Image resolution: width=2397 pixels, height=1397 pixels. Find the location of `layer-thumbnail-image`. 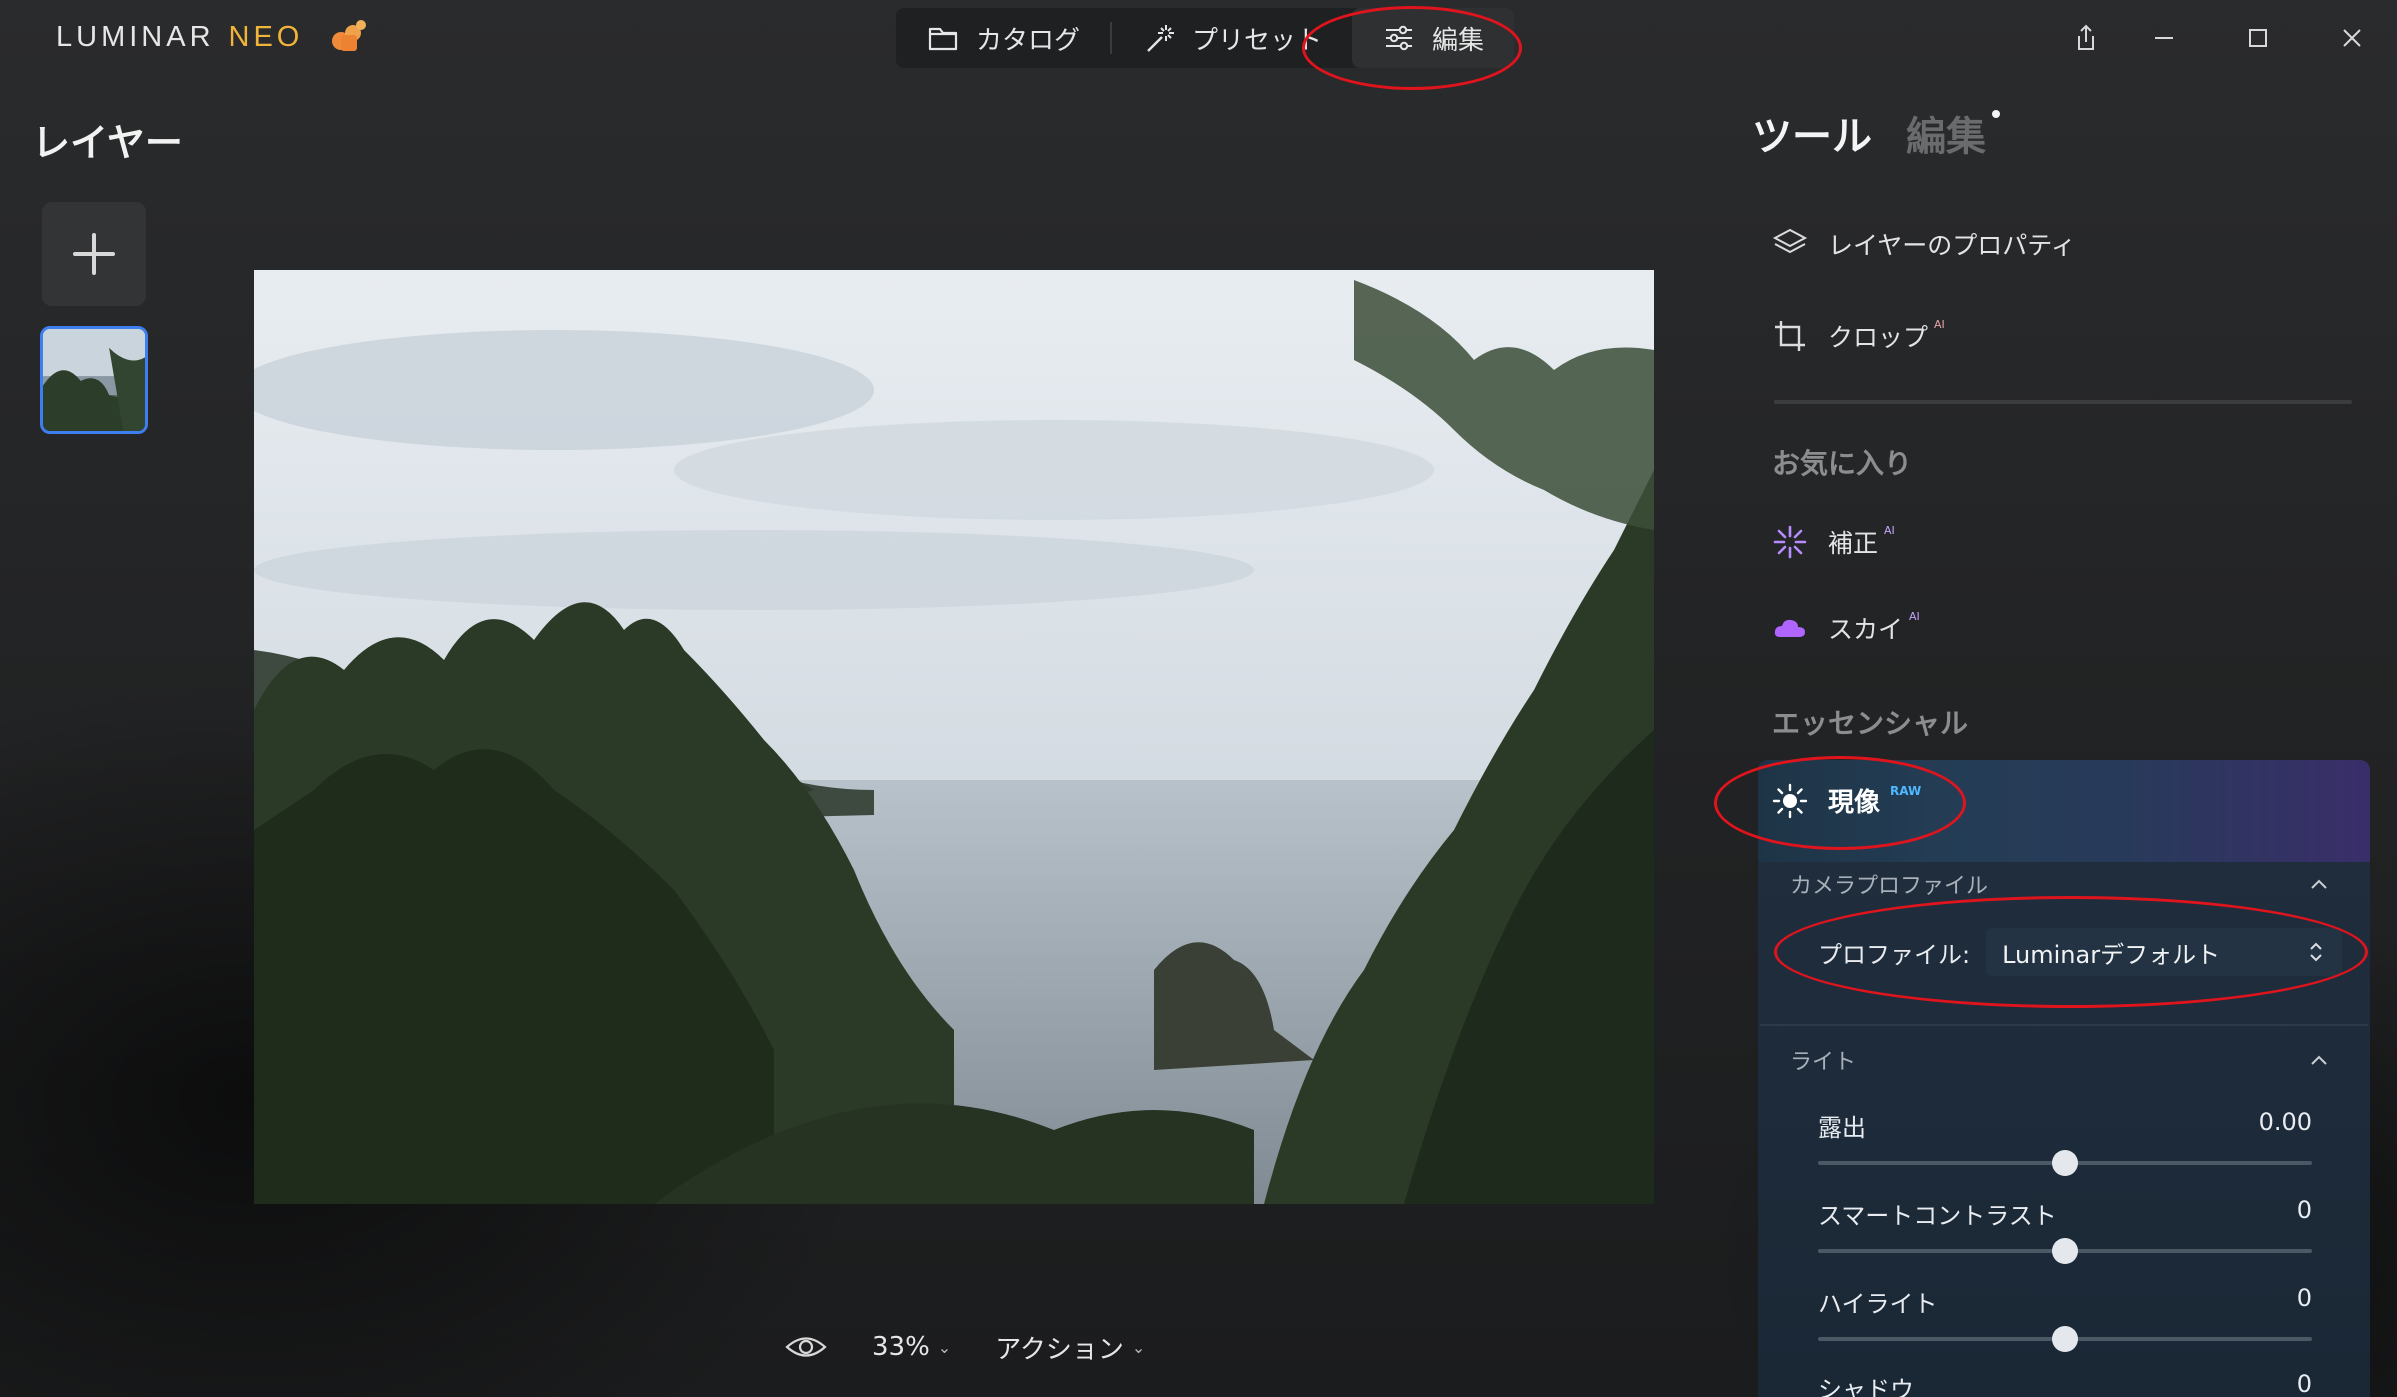

layer-thumbnail-image is located at coordinates (94, 380).